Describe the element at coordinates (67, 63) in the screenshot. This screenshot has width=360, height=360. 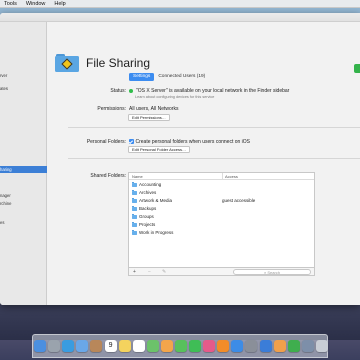
I see `file-sharing-icon` at that location.